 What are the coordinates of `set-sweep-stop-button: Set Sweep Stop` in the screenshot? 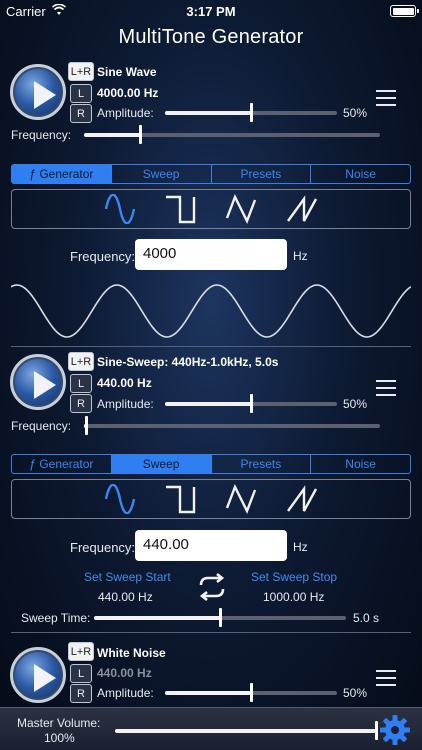 It's located at (294, 577).